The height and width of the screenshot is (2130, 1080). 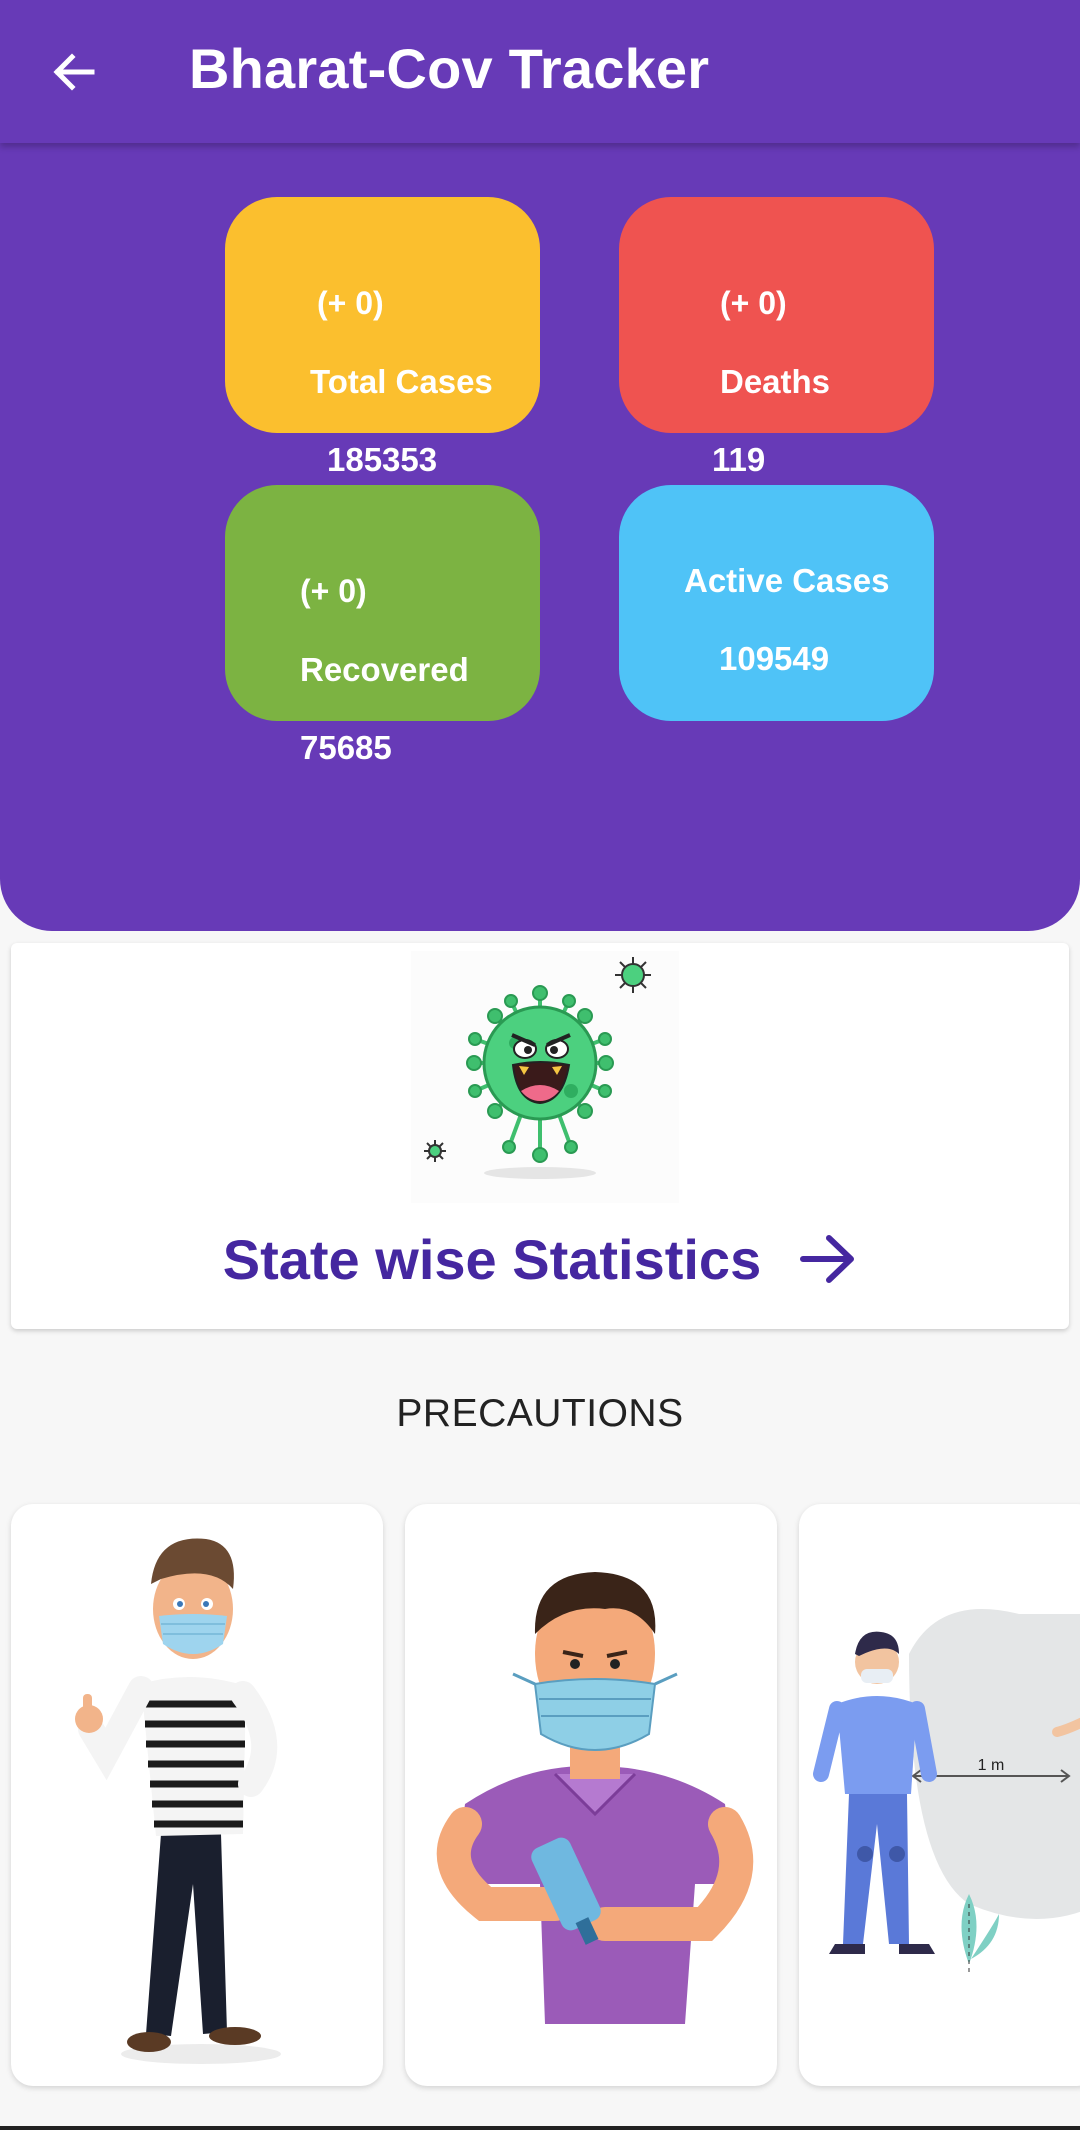 What do you see at coordinates (774, 658) in the screenshot?
I see `active-cases-value: 109549` at bounding box center [774, 658].